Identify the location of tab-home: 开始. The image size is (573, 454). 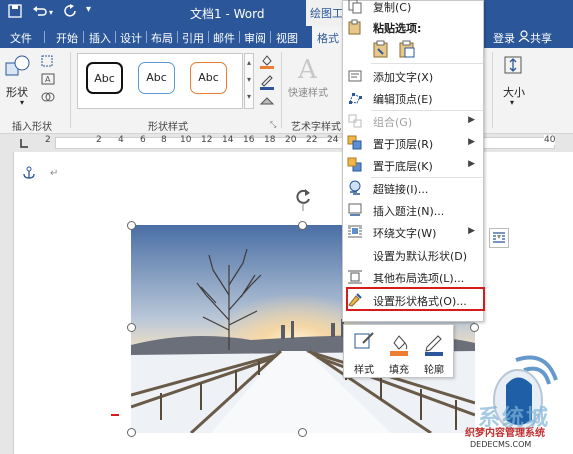
(67, 38).